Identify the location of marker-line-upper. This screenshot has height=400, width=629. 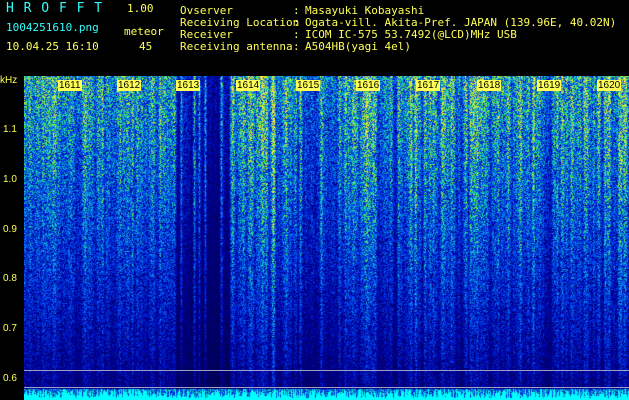
(326, 370).